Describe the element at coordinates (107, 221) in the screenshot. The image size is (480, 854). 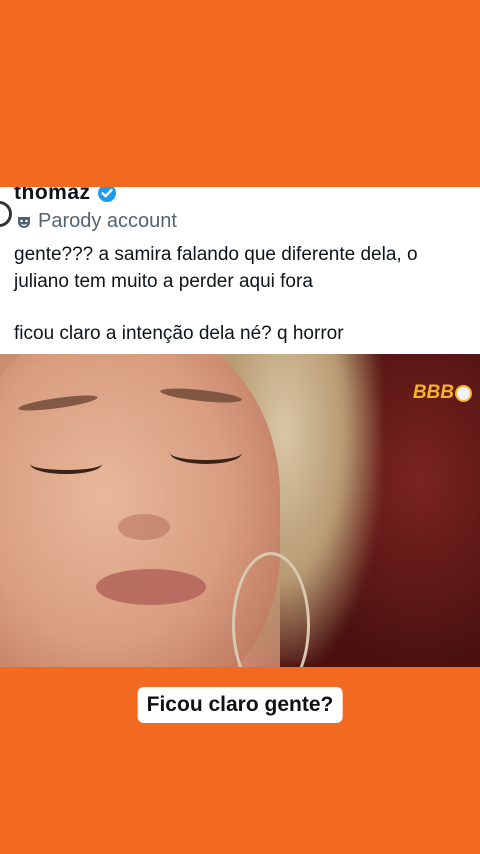
I see `parody-account-label: Parody account` at that location.